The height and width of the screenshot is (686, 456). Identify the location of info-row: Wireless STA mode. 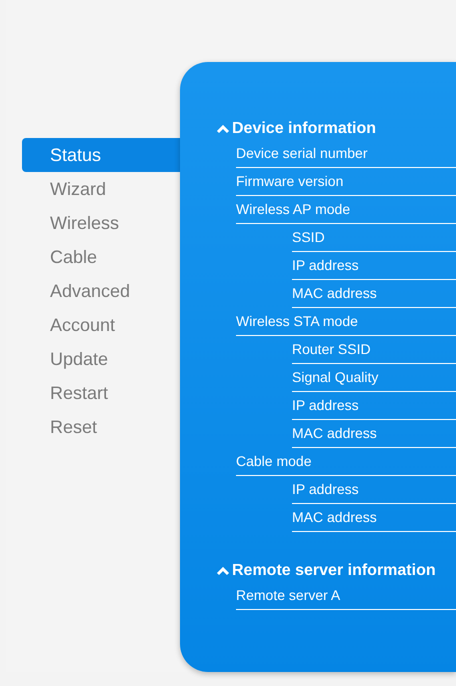
(346, 322).